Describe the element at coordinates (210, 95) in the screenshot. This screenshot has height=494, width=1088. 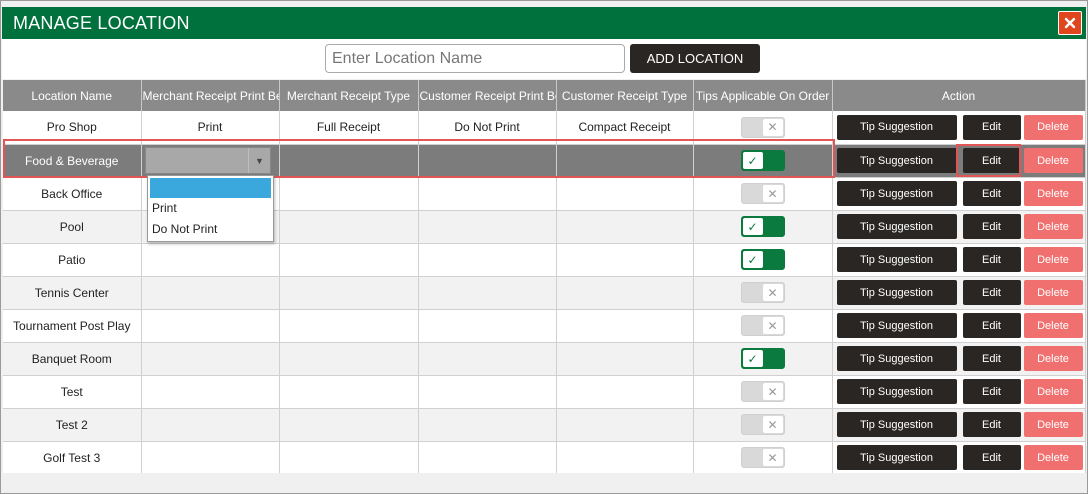
I see `col-merchant-receipt-print: Merchant Receipt Print Be` at that location.